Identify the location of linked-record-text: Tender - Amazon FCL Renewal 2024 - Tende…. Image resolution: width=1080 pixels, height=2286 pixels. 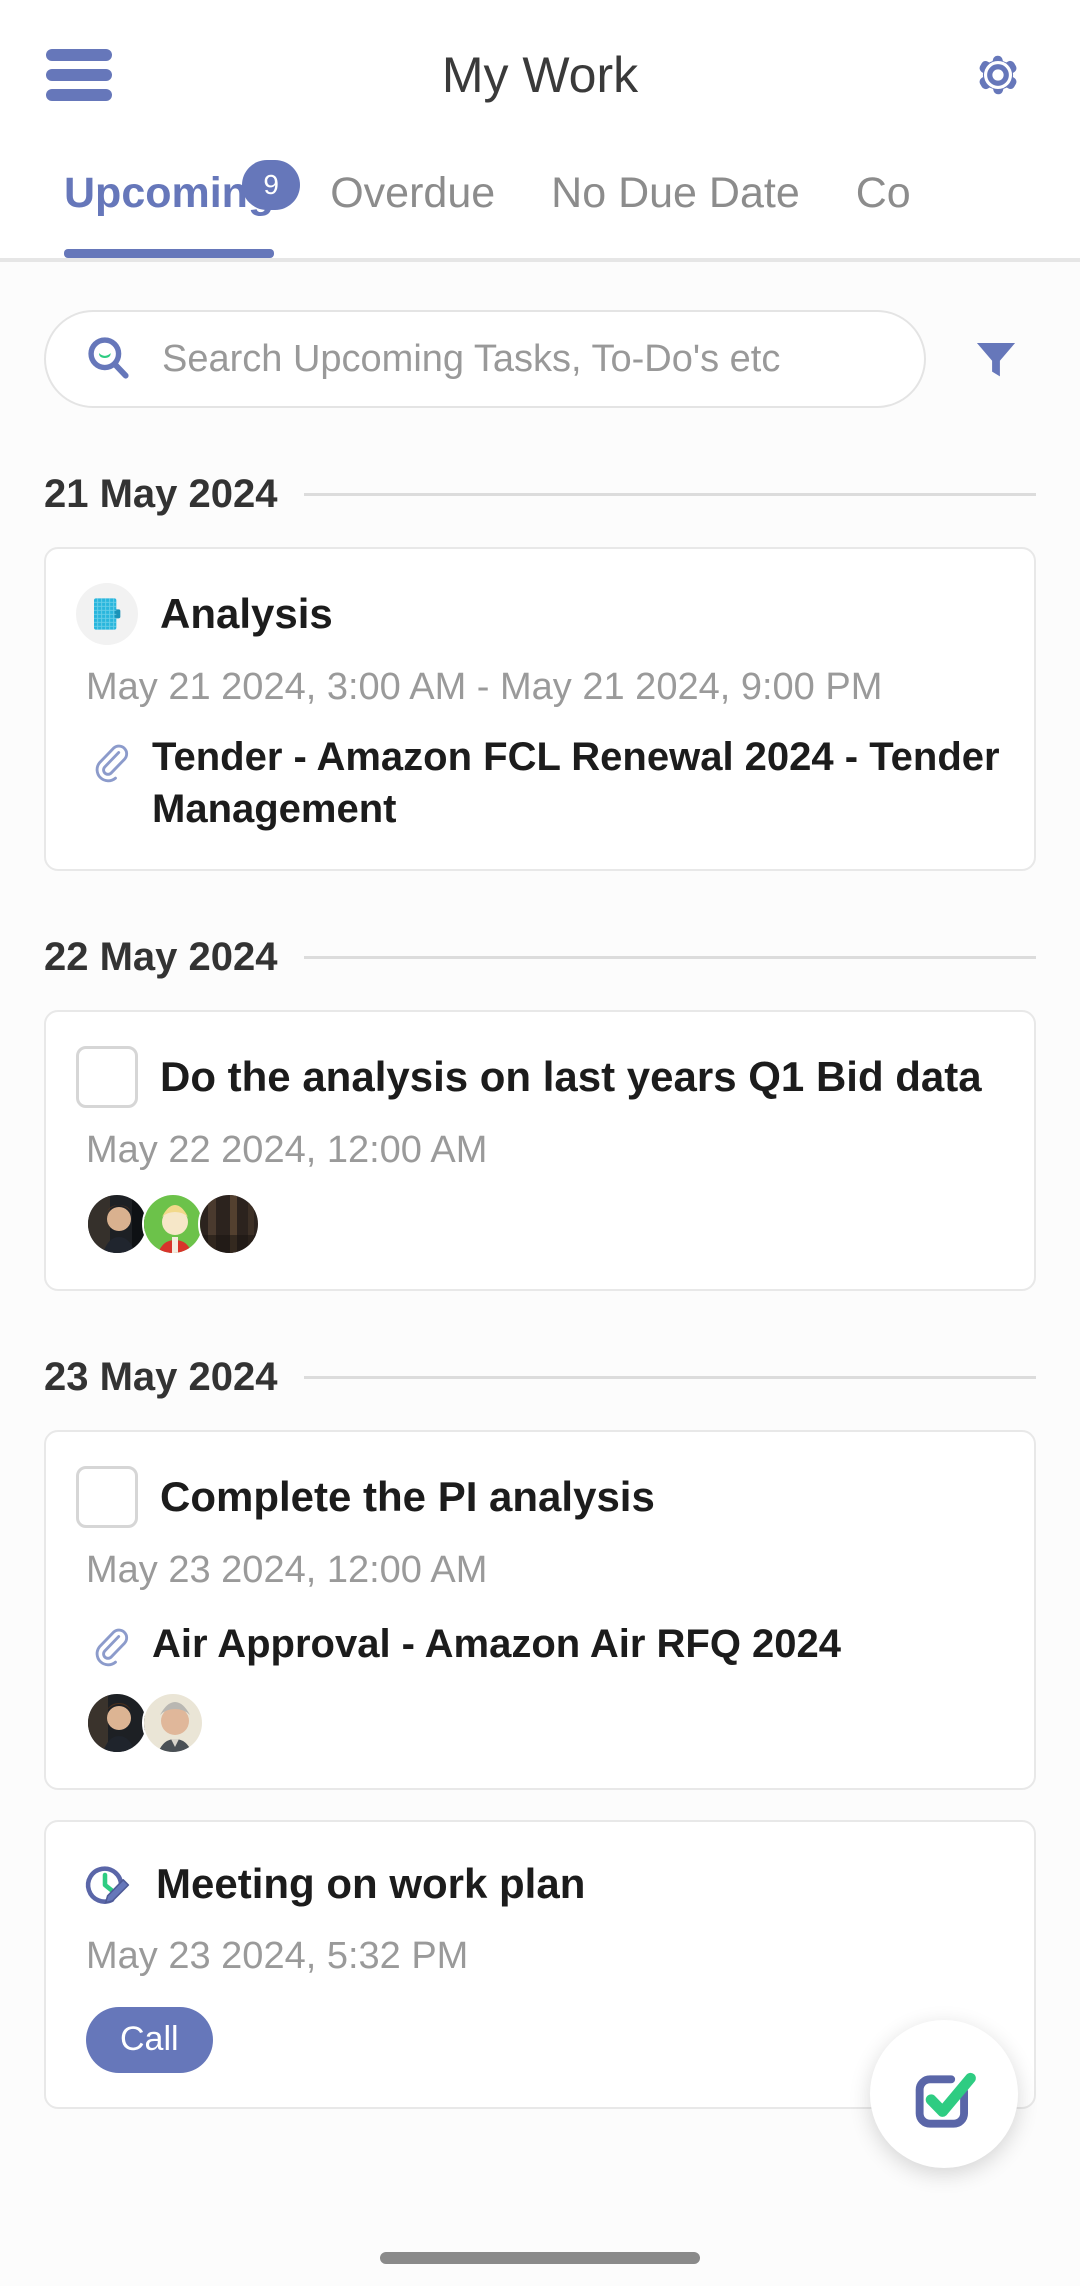
(576, 783).